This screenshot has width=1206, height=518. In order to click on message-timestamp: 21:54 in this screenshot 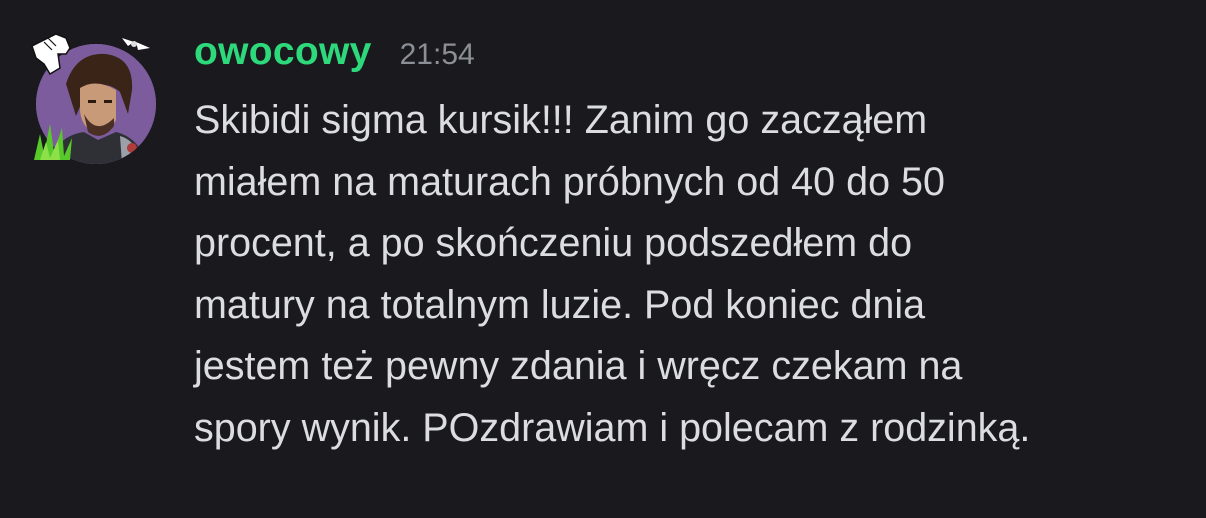, I will do `click(437, 55)`.